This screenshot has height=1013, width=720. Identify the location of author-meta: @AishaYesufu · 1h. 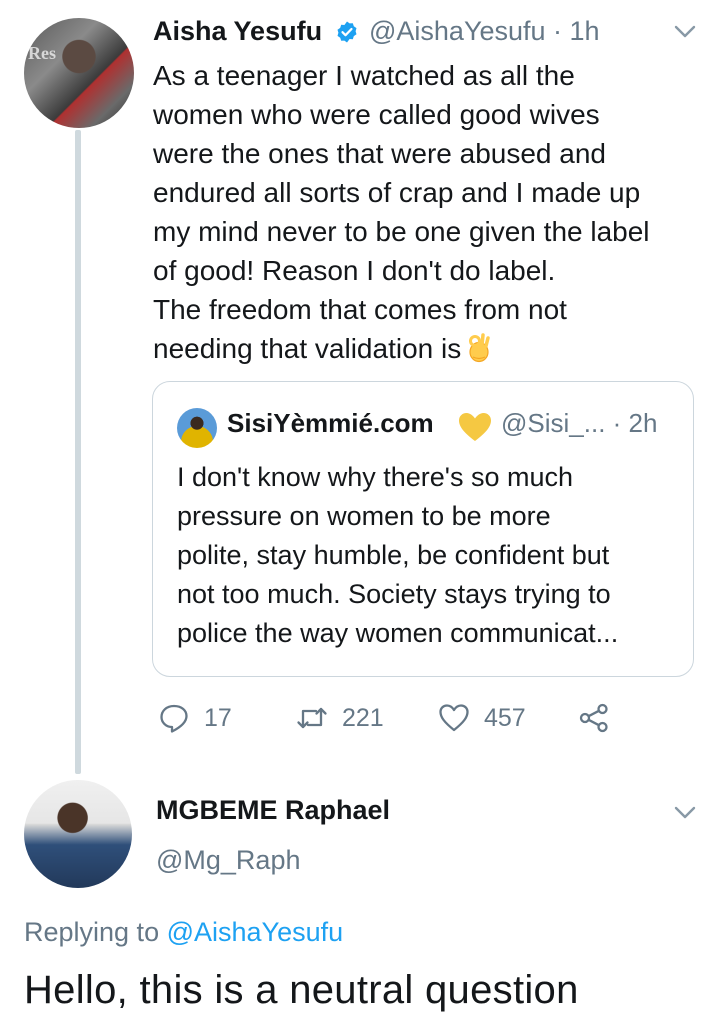
(484, 31).